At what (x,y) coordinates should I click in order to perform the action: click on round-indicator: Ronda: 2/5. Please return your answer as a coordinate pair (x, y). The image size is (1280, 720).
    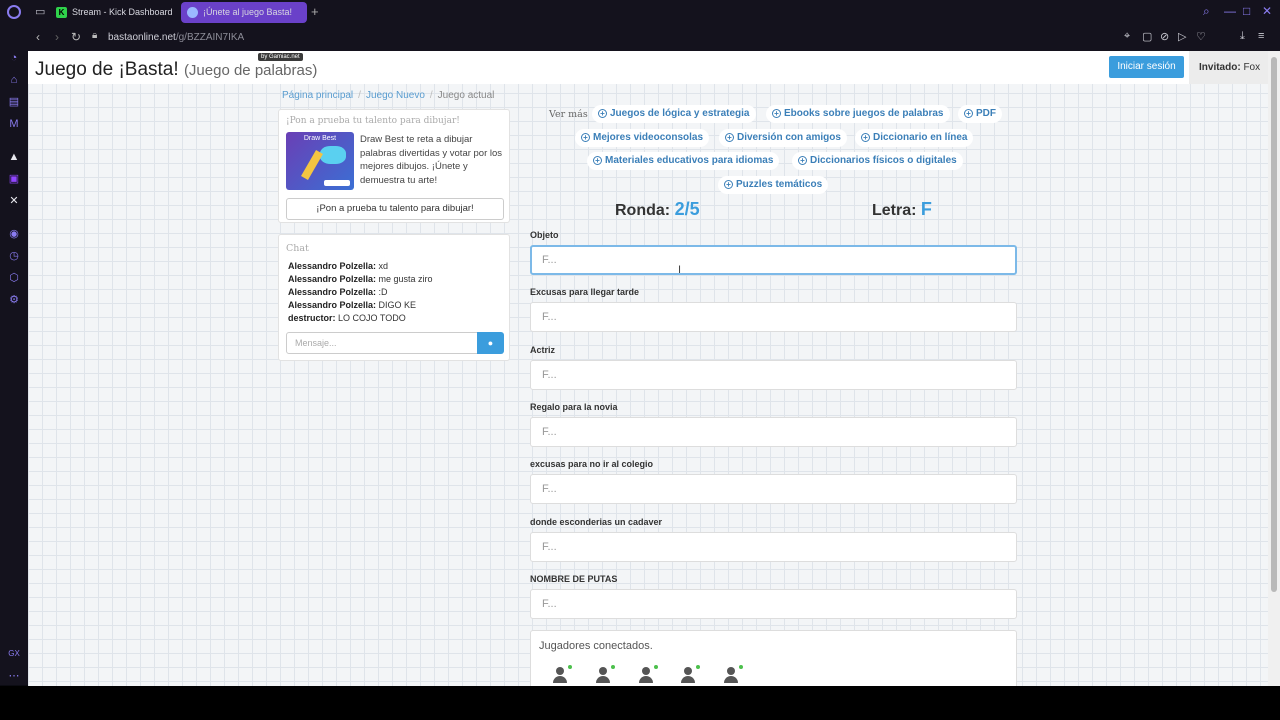
    Looking at the image, I should click on (657, 209).